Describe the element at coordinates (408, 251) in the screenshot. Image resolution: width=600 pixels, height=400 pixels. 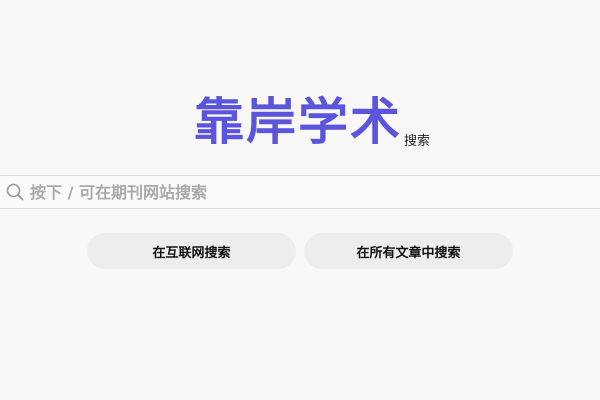
I see `articles-search-button: 在所有文章中搜索` at that location.